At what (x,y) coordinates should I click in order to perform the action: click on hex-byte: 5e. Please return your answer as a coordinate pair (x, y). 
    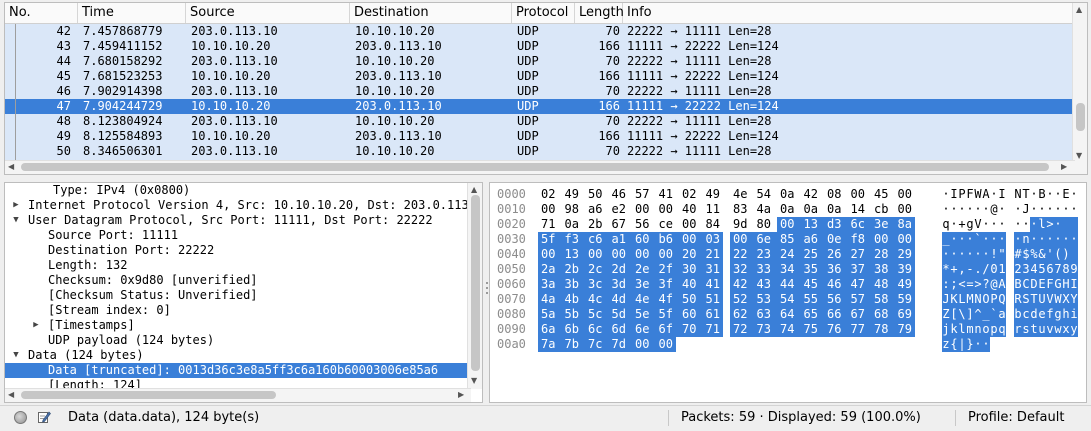
    Looking at the image, I should click on (644, 314).